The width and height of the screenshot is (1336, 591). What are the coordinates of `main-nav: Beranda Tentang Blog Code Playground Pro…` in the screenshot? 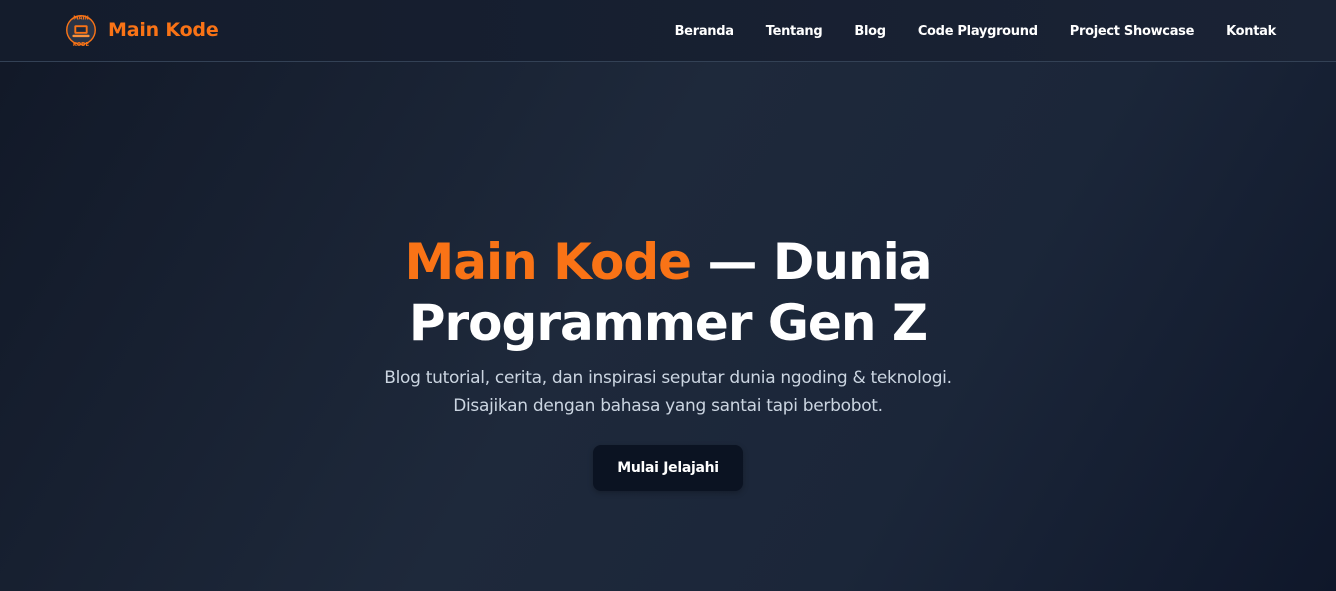 It's located at (976, 31).